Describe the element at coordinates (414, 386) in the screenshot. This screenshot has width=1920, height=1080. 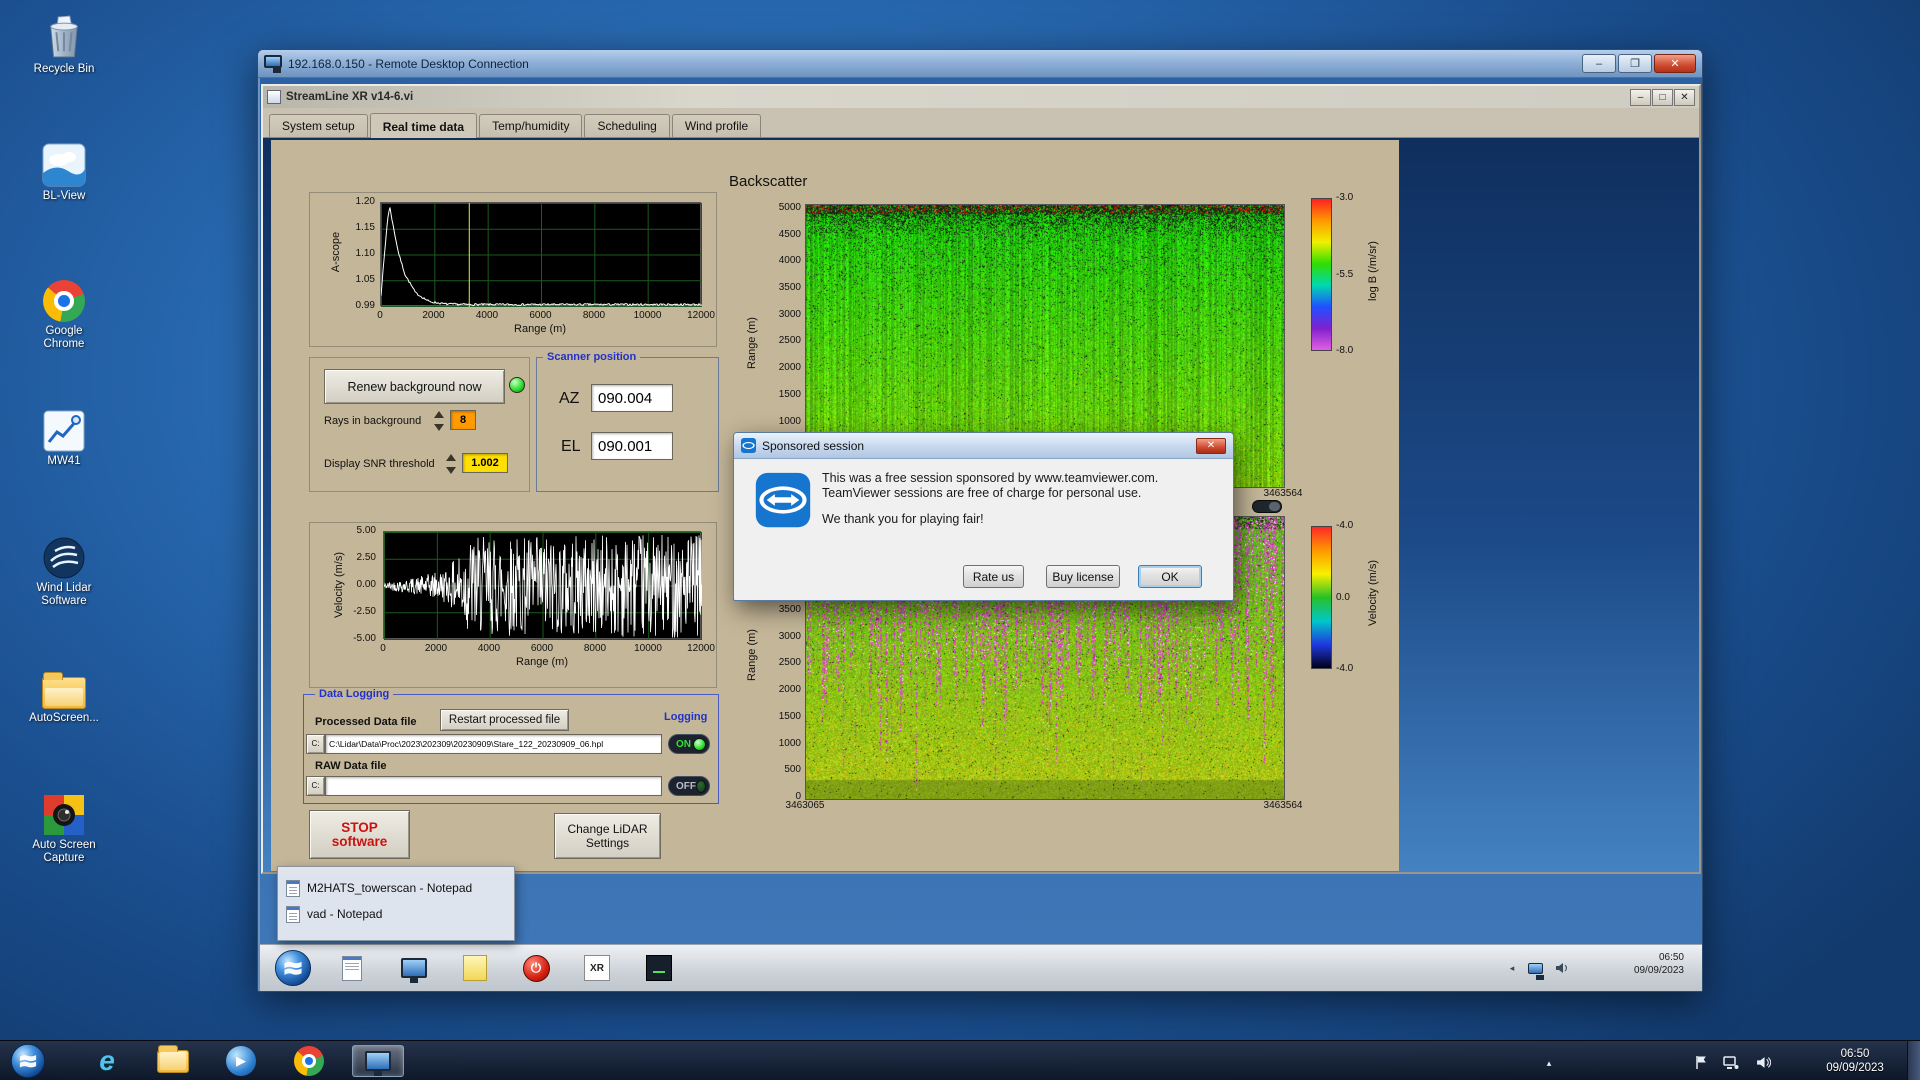
I see `renew-background-button: Renew background now` at that location.